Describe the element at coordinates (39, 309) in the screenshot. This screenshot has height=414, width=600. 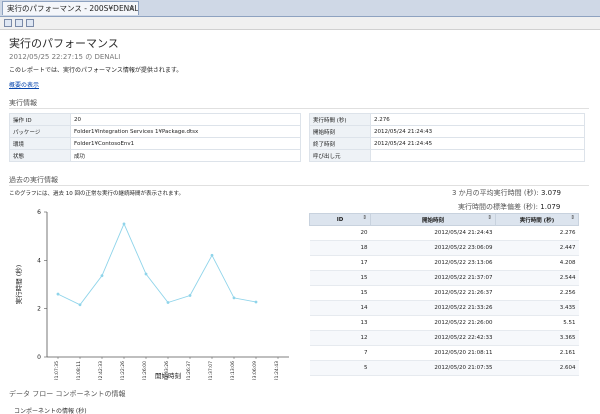
I see `y-tick-label: 2` at that location.